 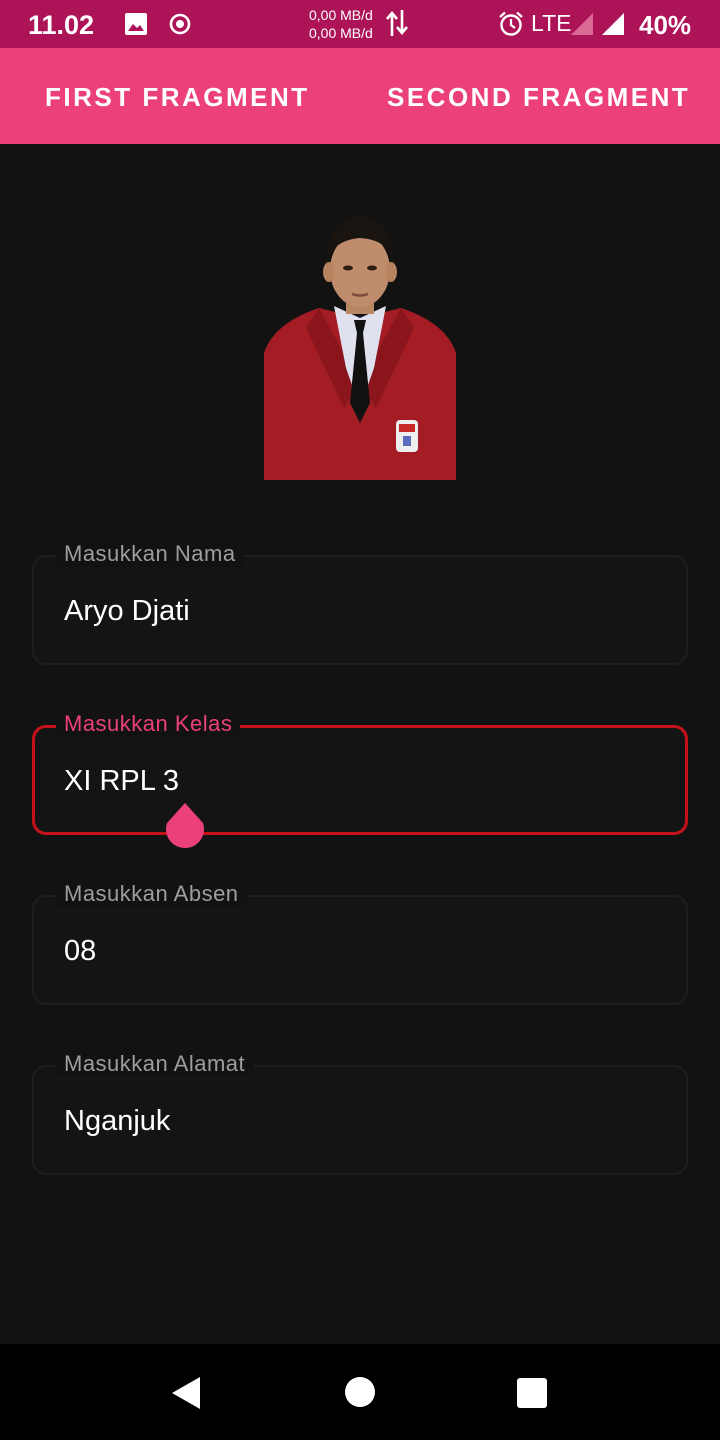 I want to click on net-speed-down: 0,00 MB/d, so click(x=341, y=33).